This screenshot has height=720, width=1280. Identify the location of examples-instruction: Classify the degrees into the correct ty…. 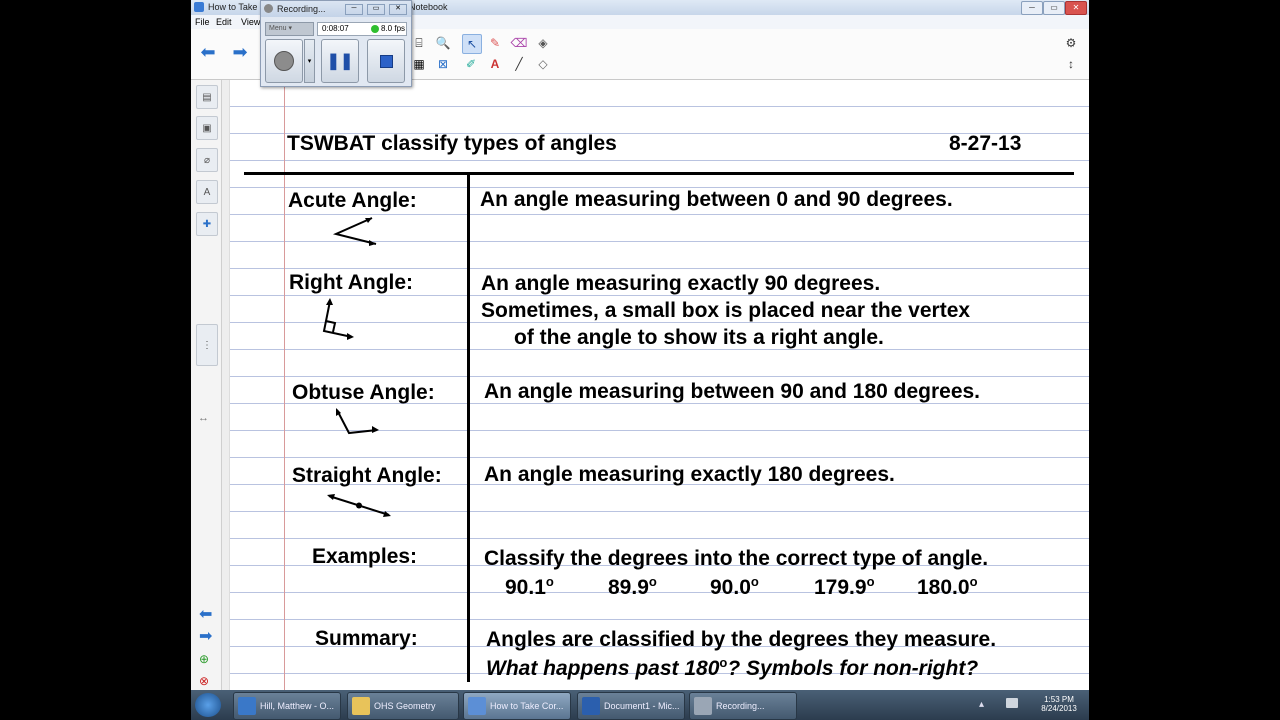
(736, 558).